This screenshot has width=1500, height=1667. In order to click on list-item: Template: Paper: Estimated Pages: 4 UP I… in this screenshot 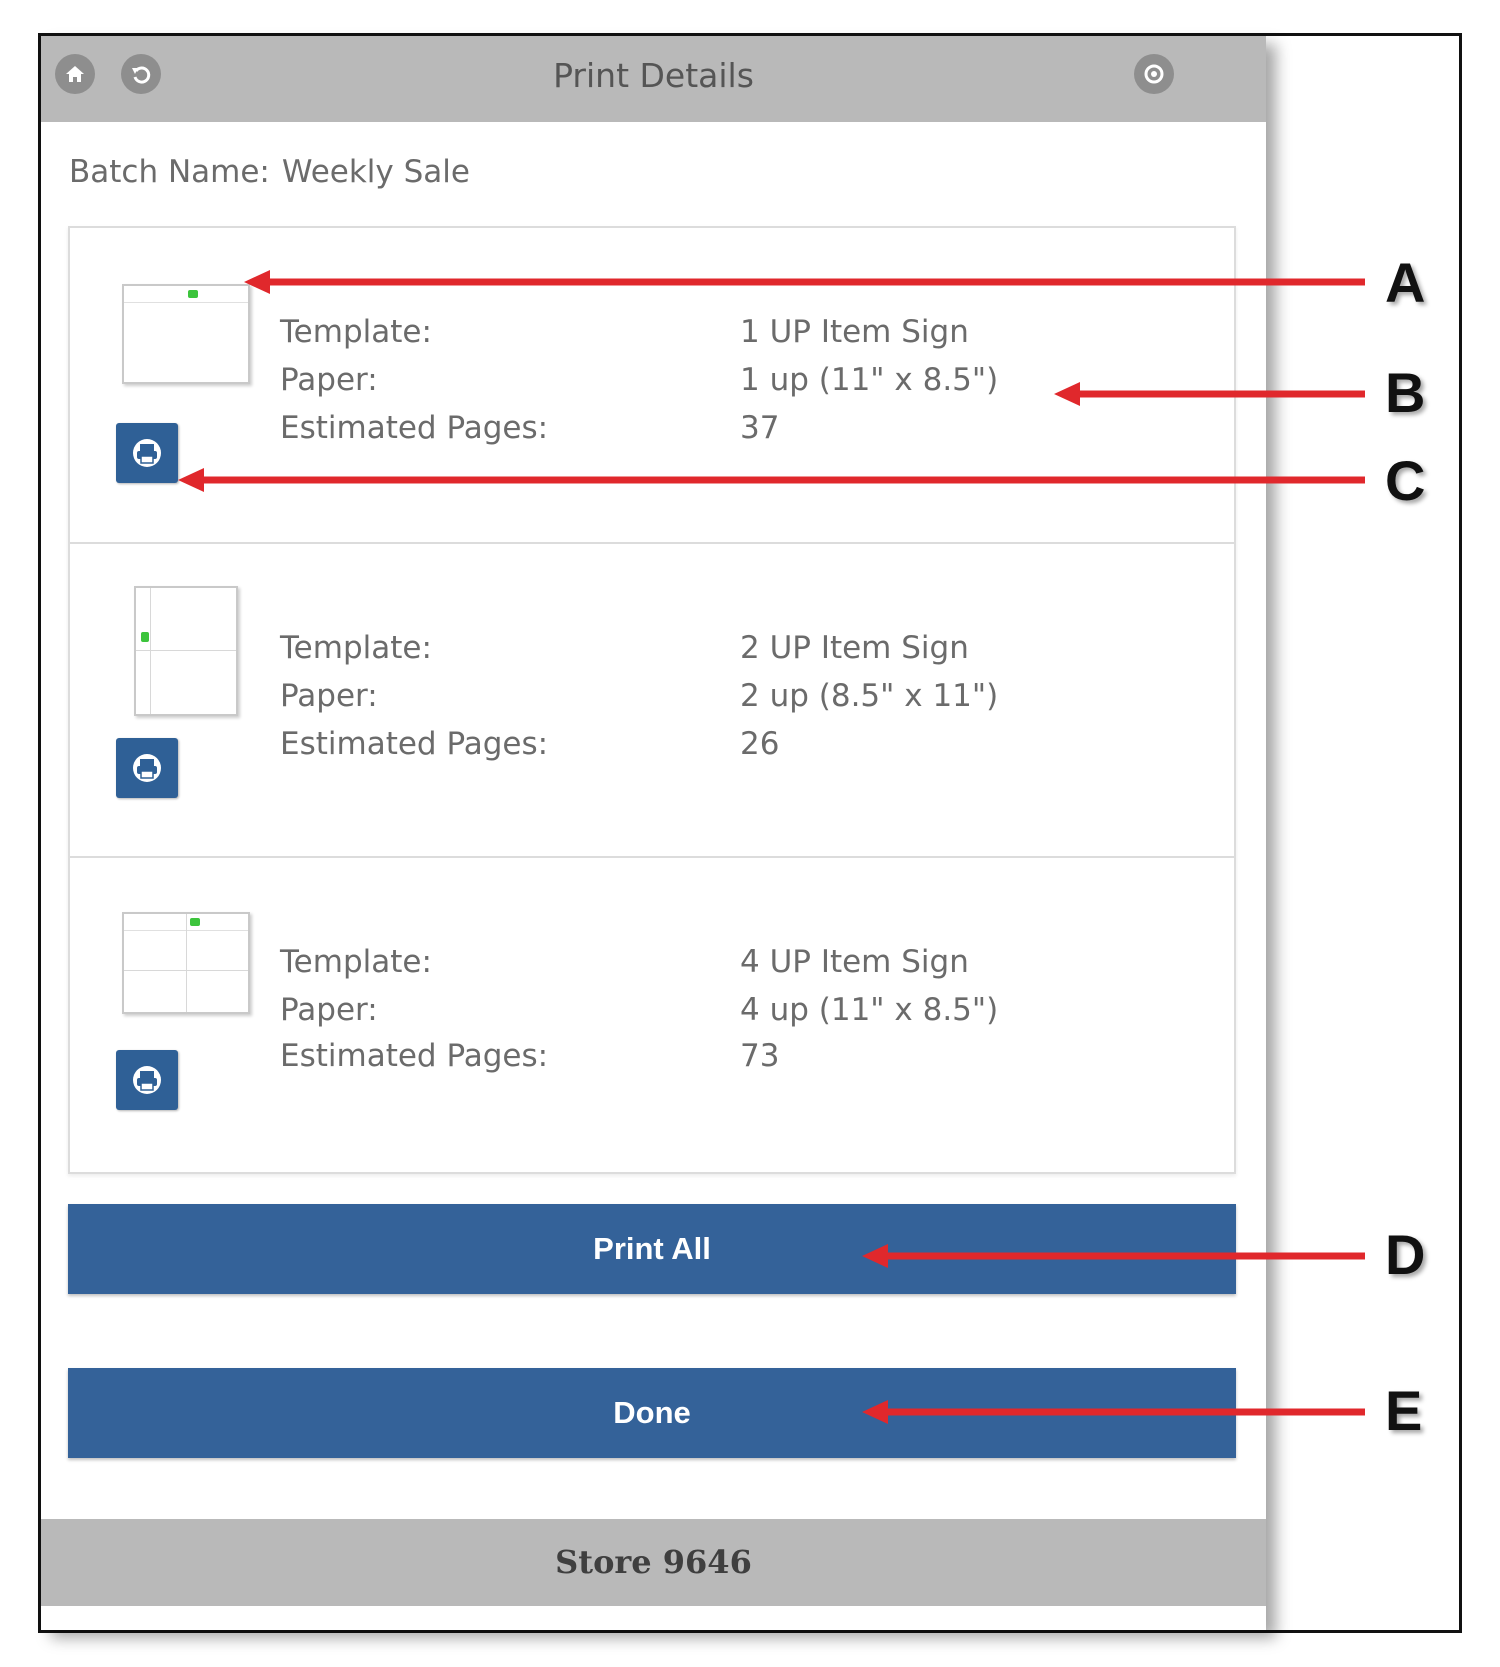, I will do `click(652, 1014)`.